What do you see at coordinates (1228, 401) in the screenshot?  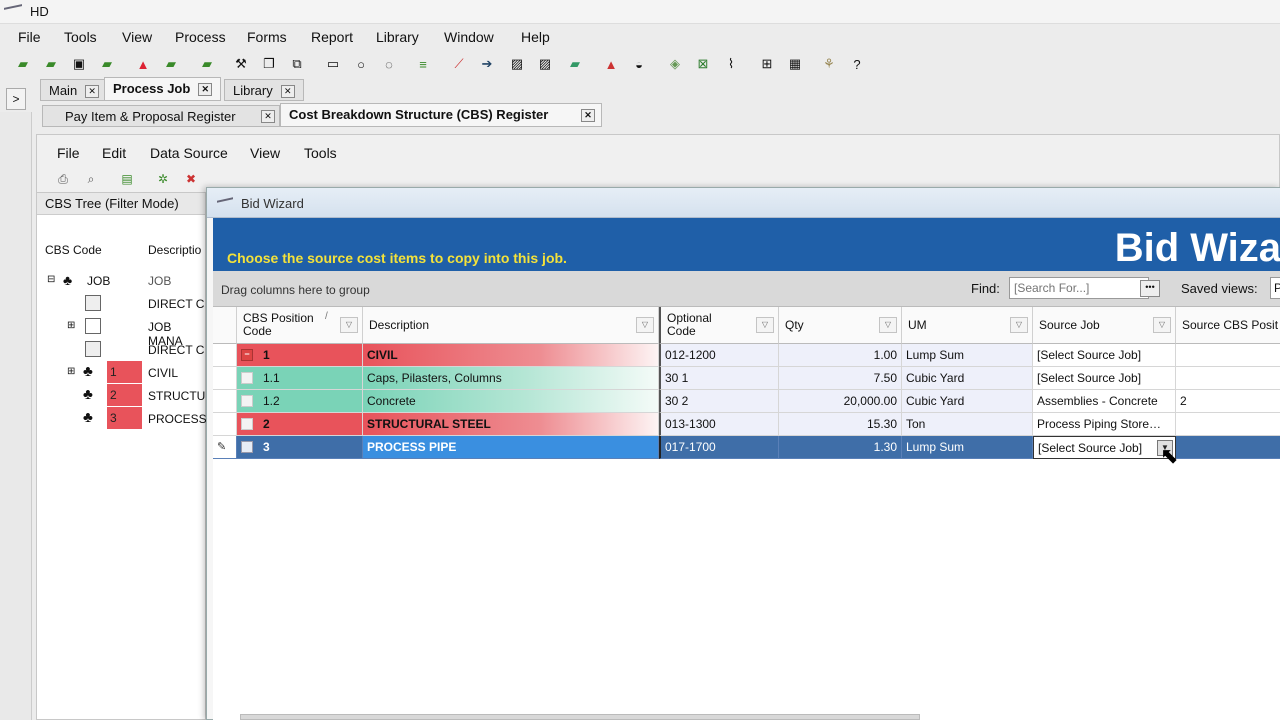 I see `source-cbs-cell: 2` at bounding box center [1228, 401].